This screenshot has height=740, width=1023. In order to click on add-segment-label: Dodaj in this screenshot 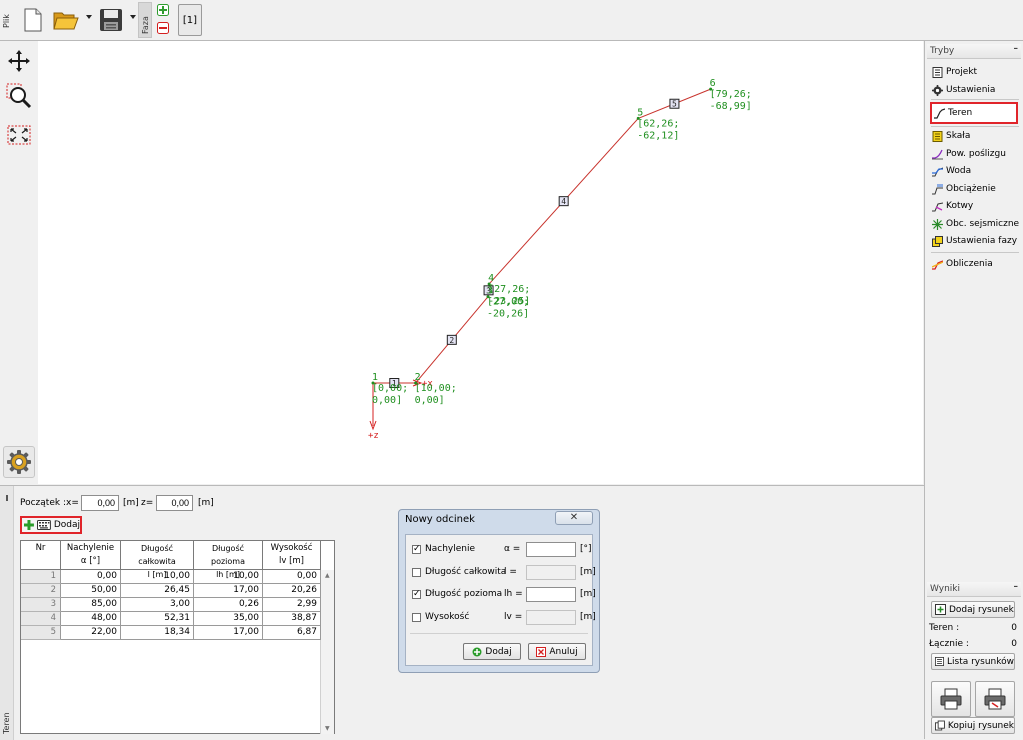, I will do `click(66, 525)`.